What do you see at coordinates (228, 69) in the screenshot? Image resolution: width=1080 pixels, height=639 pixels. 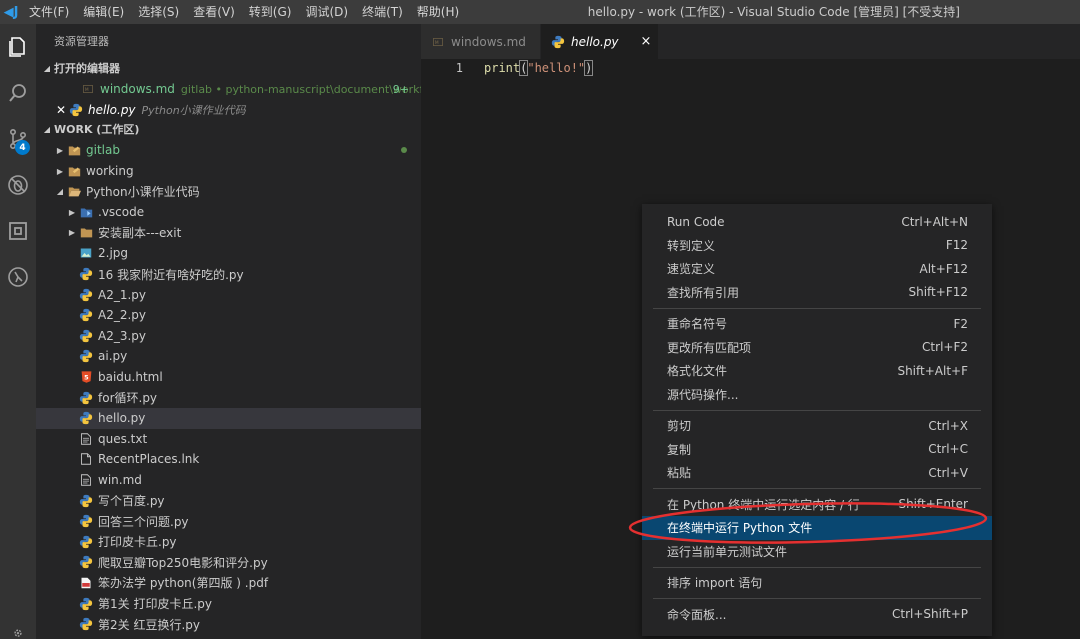 I see `open-editors-header: ◢ 打开的编辑器` at bounding box center [228, 69].